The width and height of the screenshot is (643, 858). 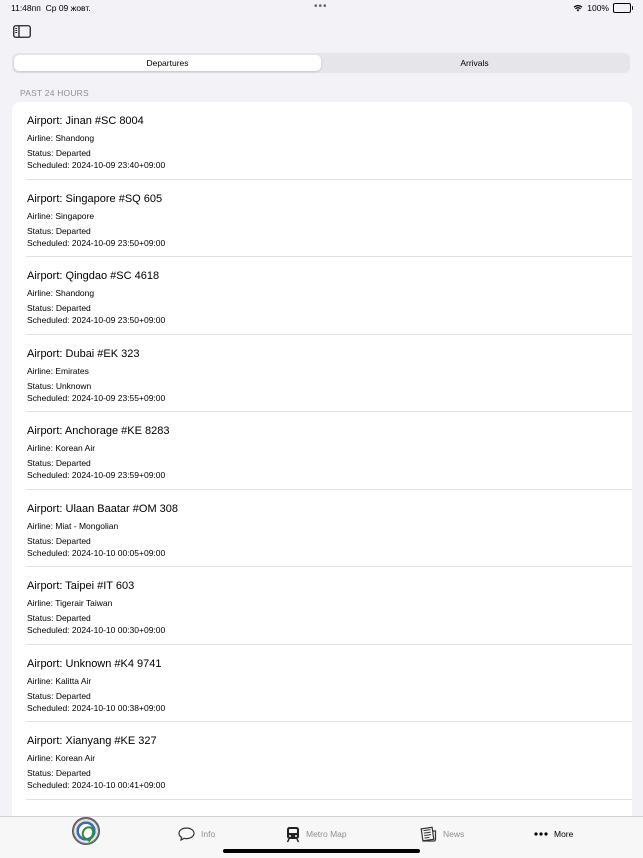 What do you see at coordinates (326, 834) in the screenshot?
I see `tab-metro-map-label: Metro Map` at bounding box center [326, 834].